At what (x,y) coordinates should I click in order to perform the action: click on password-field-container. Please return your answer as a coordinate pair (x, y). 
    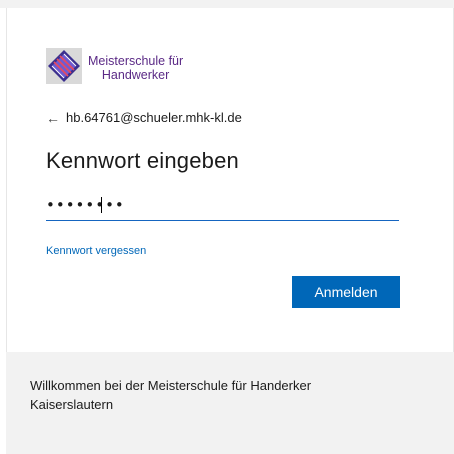
    Looking at the image, I should click on (222, 206).